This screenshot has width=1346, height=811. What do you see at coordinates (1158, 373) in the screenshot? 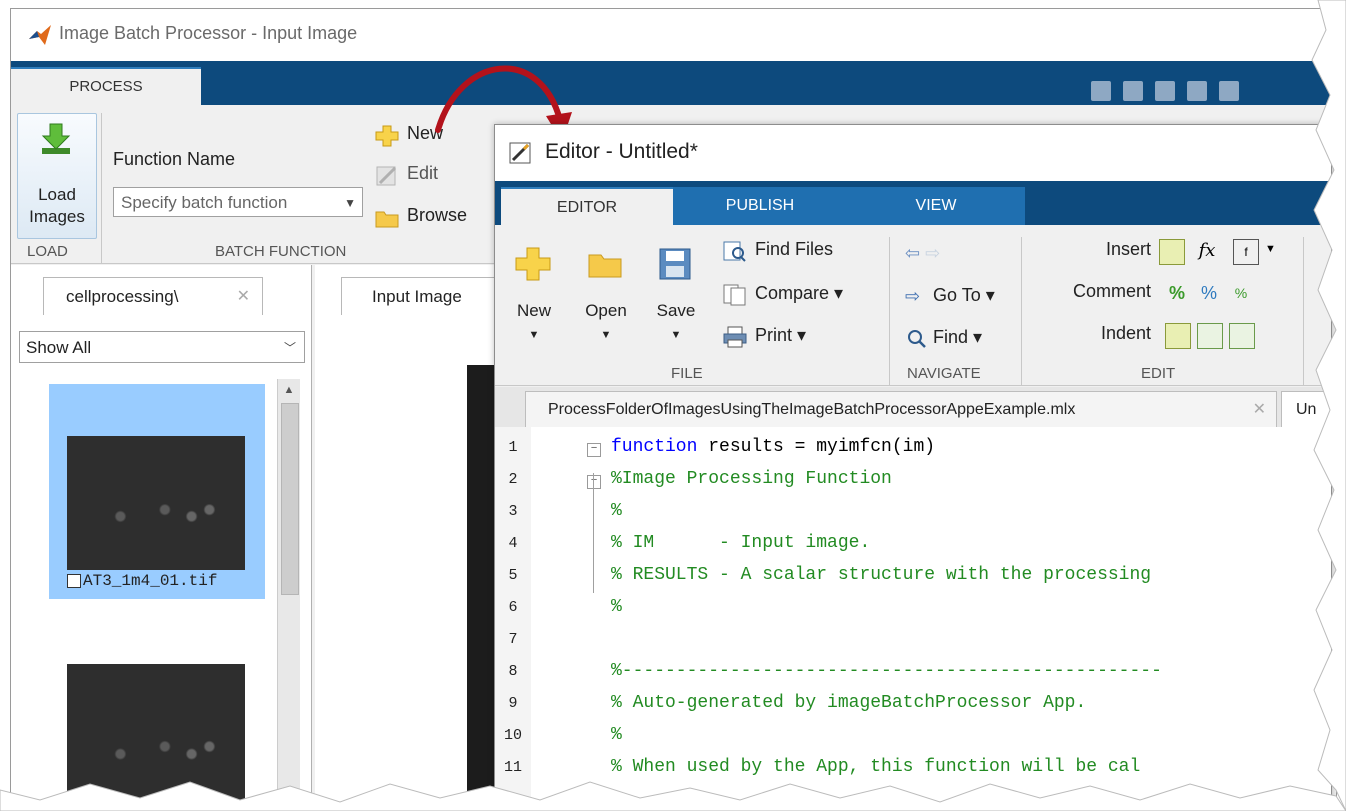
I see `edit-group-label: EDIT` at bounding box center [1158, 373].